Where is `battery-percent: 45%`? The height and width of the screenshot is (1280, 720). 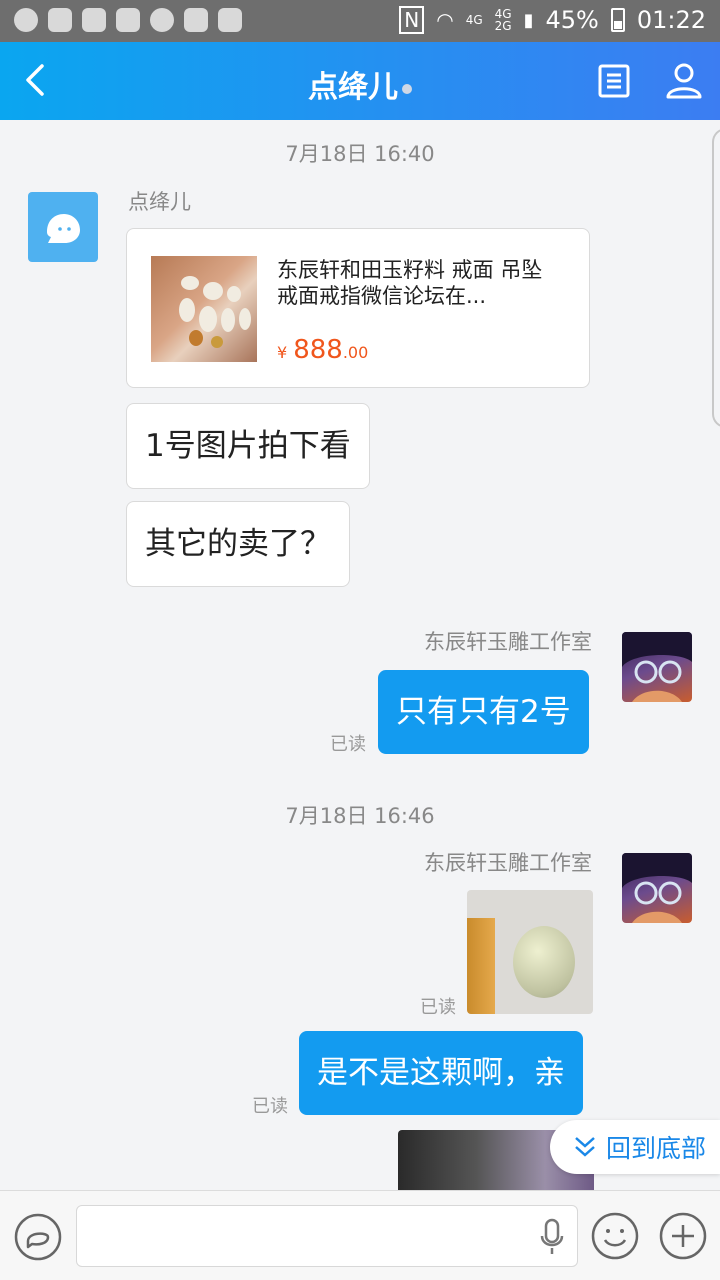
battery-percent: 45% is located at coordinates (572, 20).